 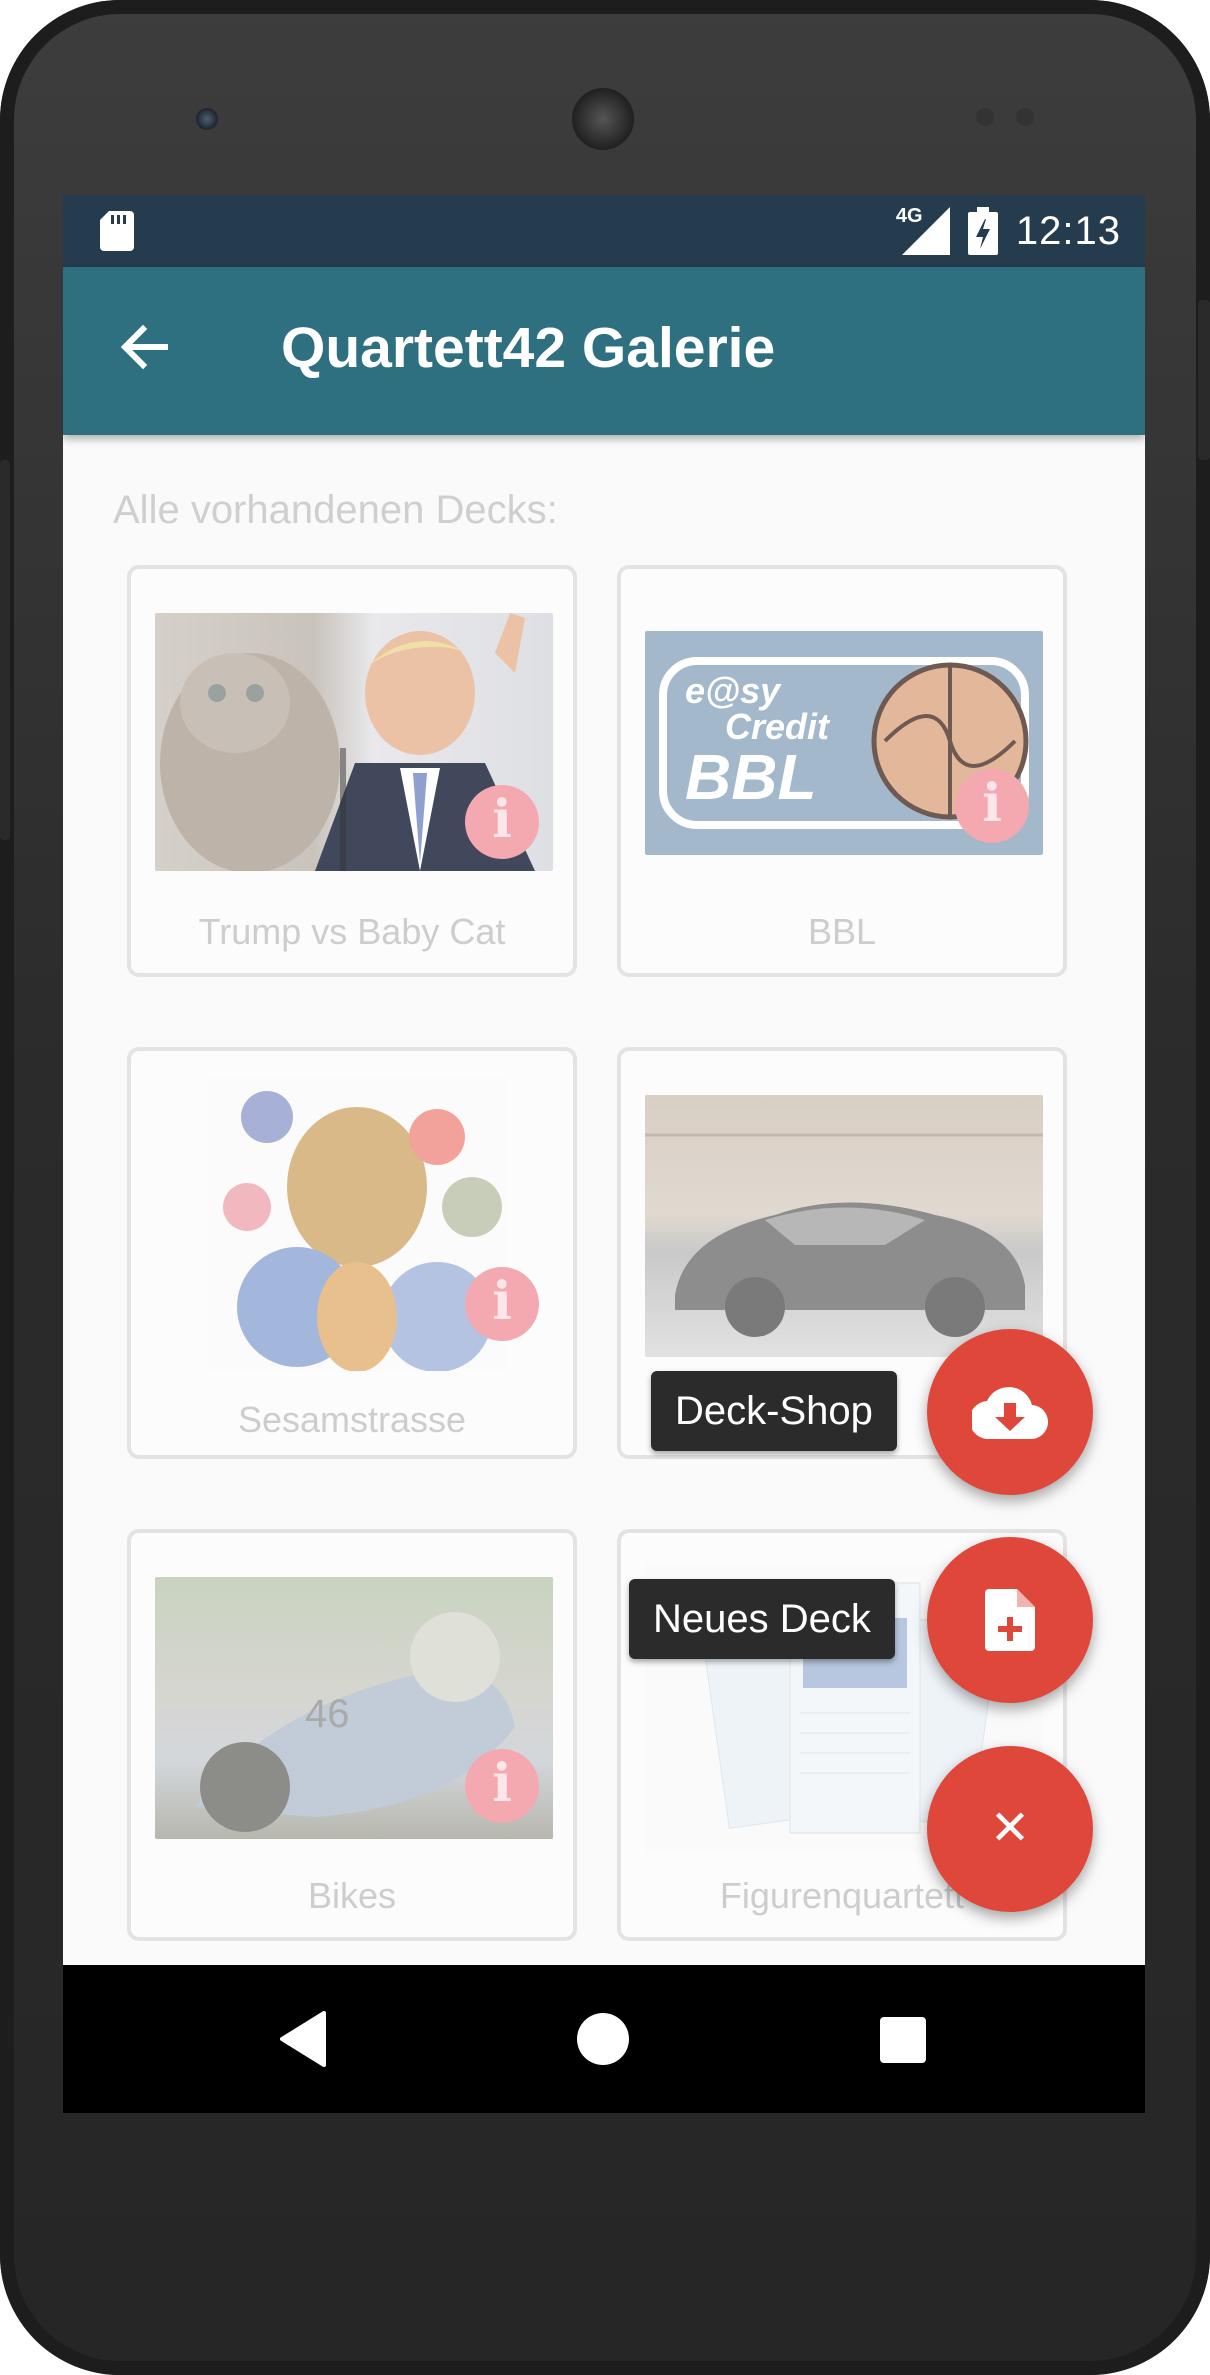 I want to click on close-menu-button: ✕, so click(x=1010, y=1829).